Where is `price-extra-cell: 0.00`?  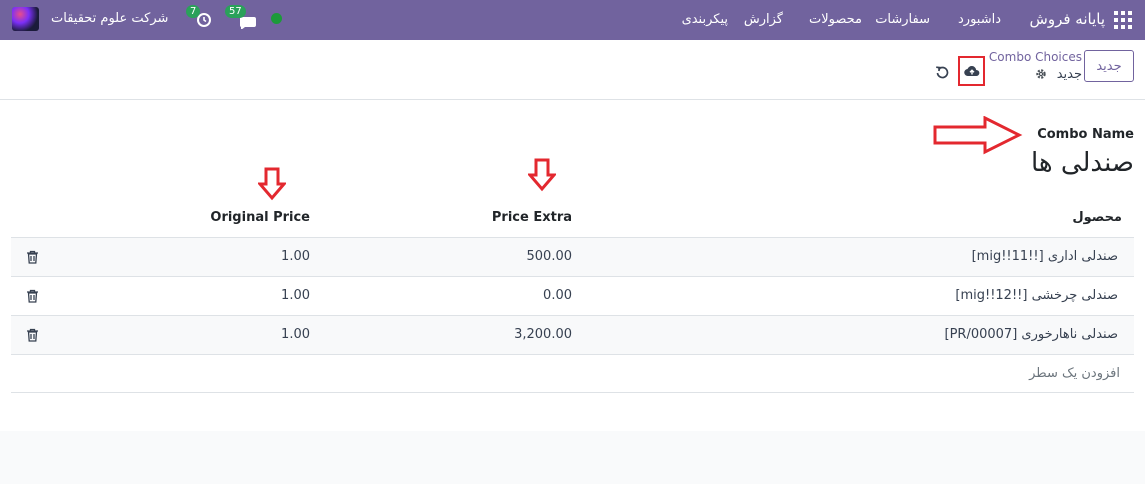 price-extra-cell: 0.00 is located at coordinates (557, 295).